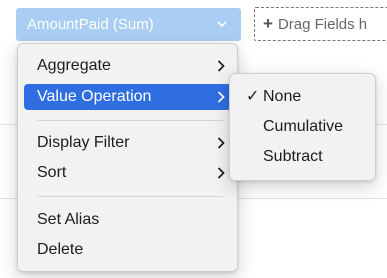 The image size is (387, 278). Describe the element at coordinates (222, 24) in the screenshot. I see `chevron-down-icon` at that location.